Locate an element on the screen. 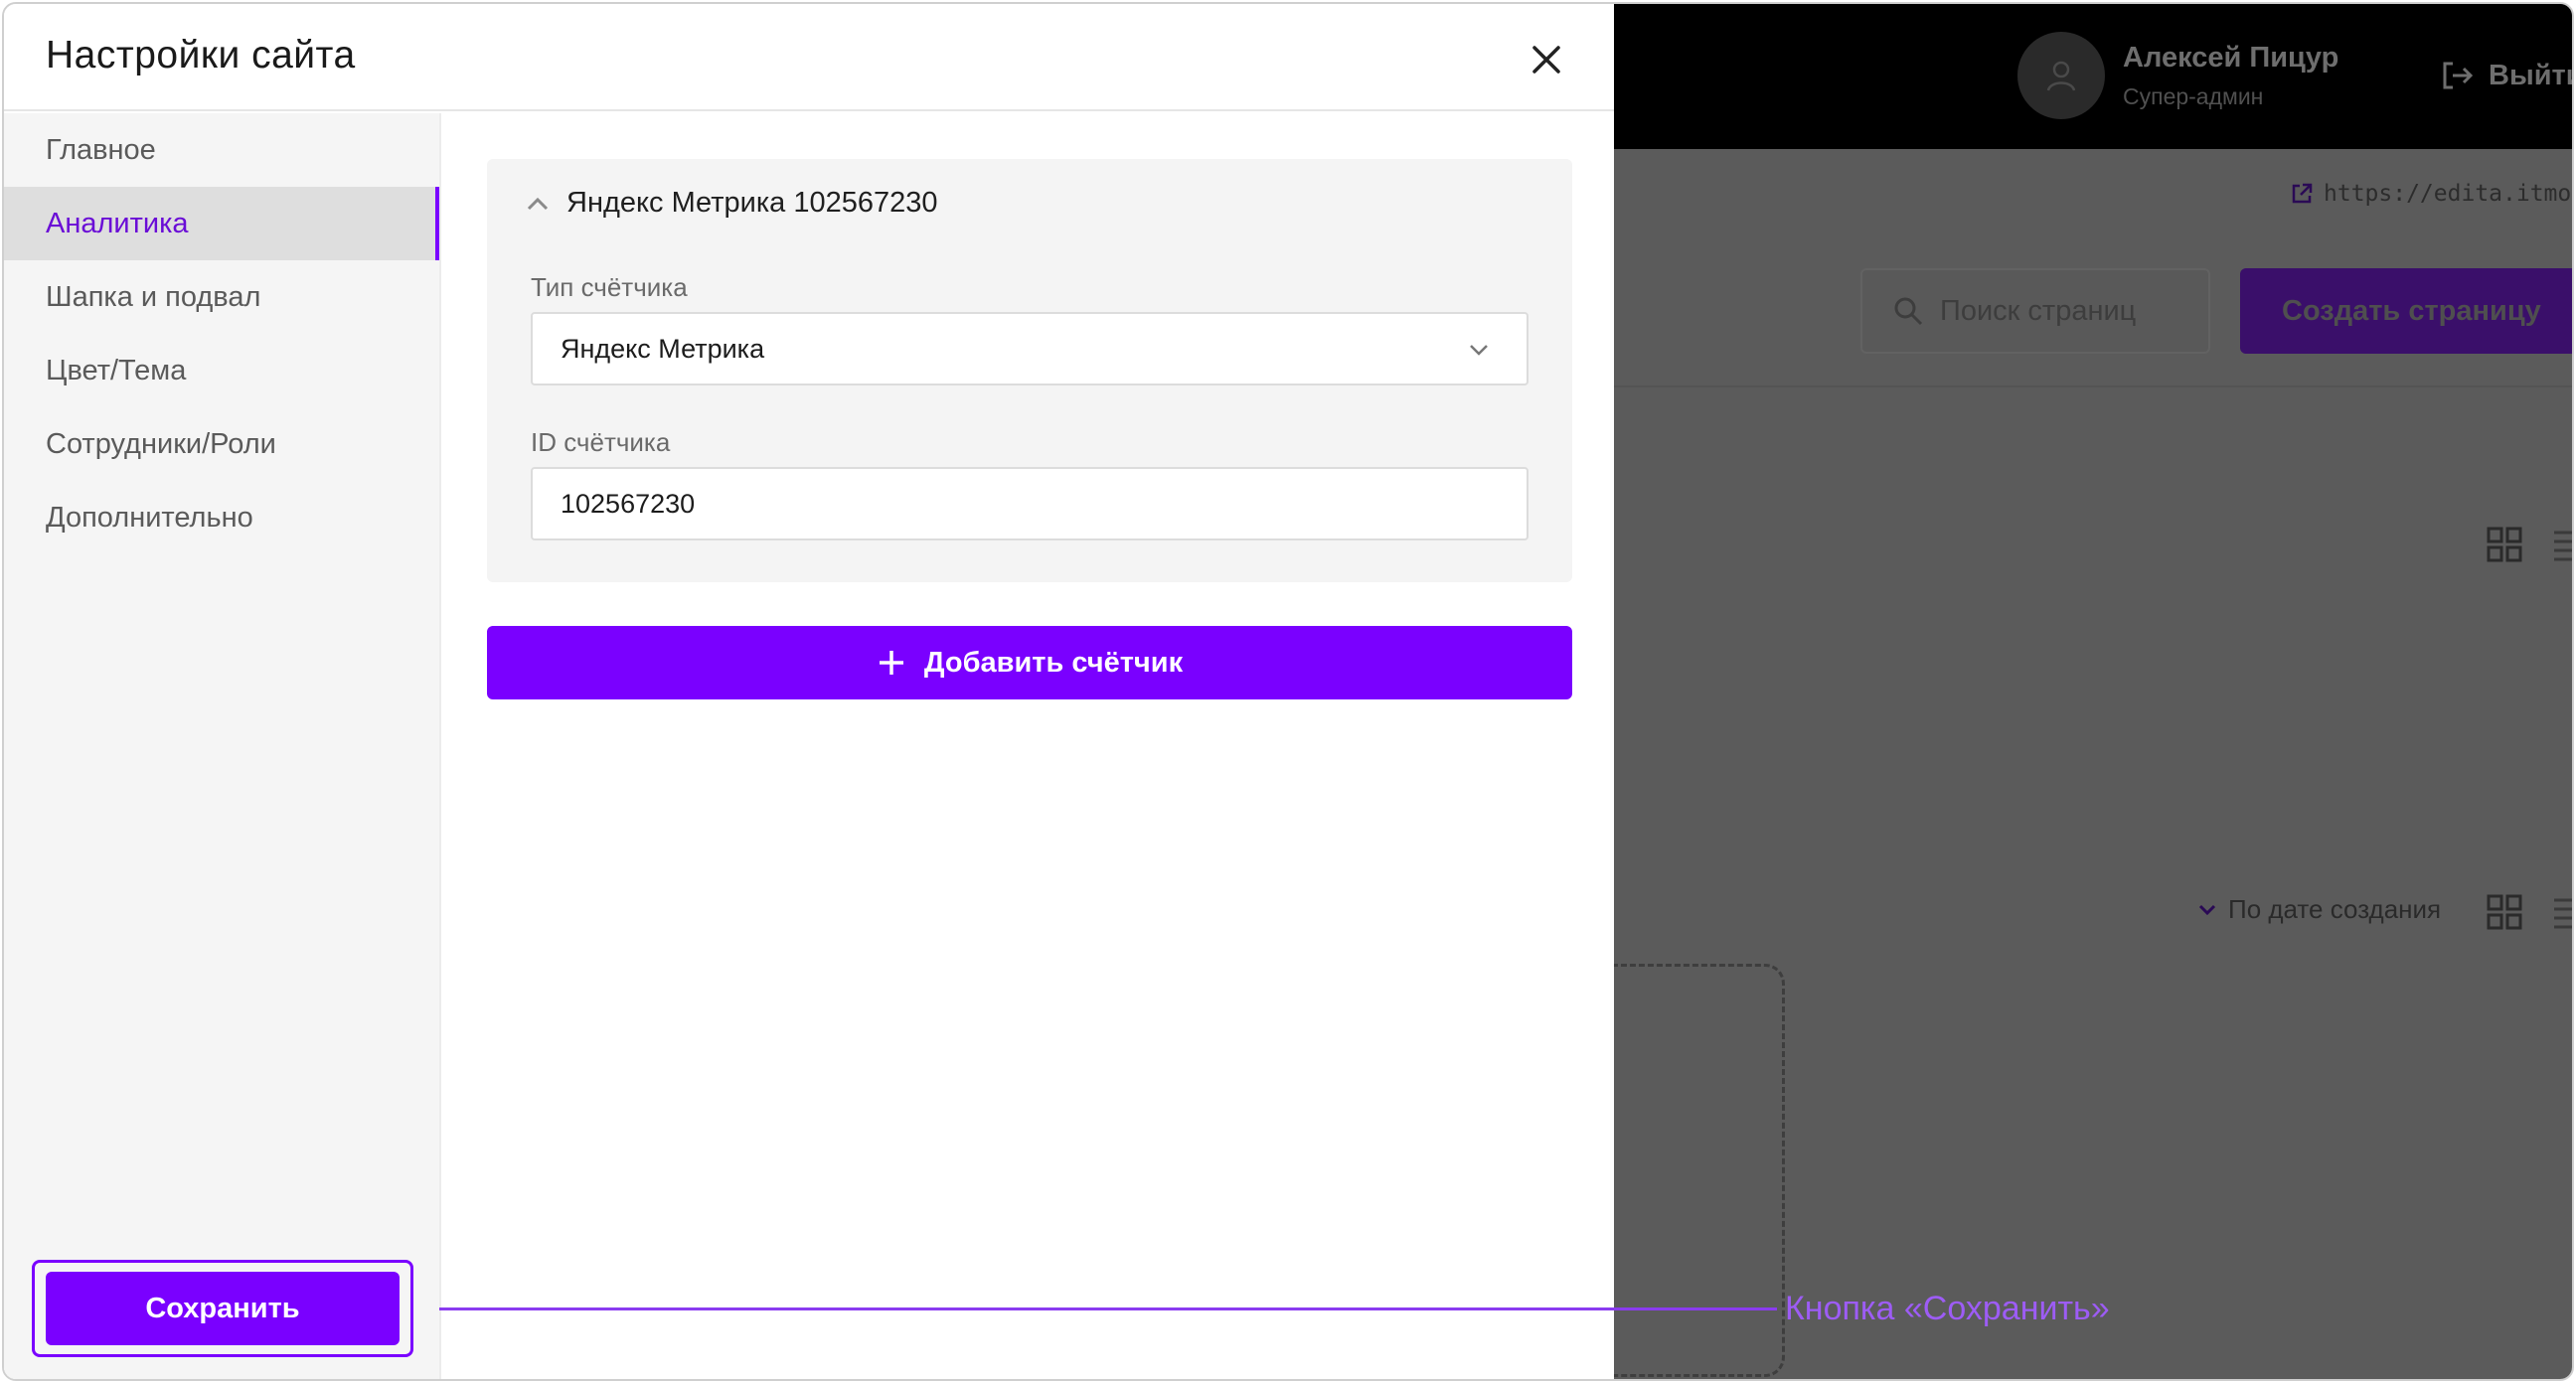 This screenshot has height=1383, width=2576. sidebar-item-additional: Дополнительно is located at coordinates (221, 517).